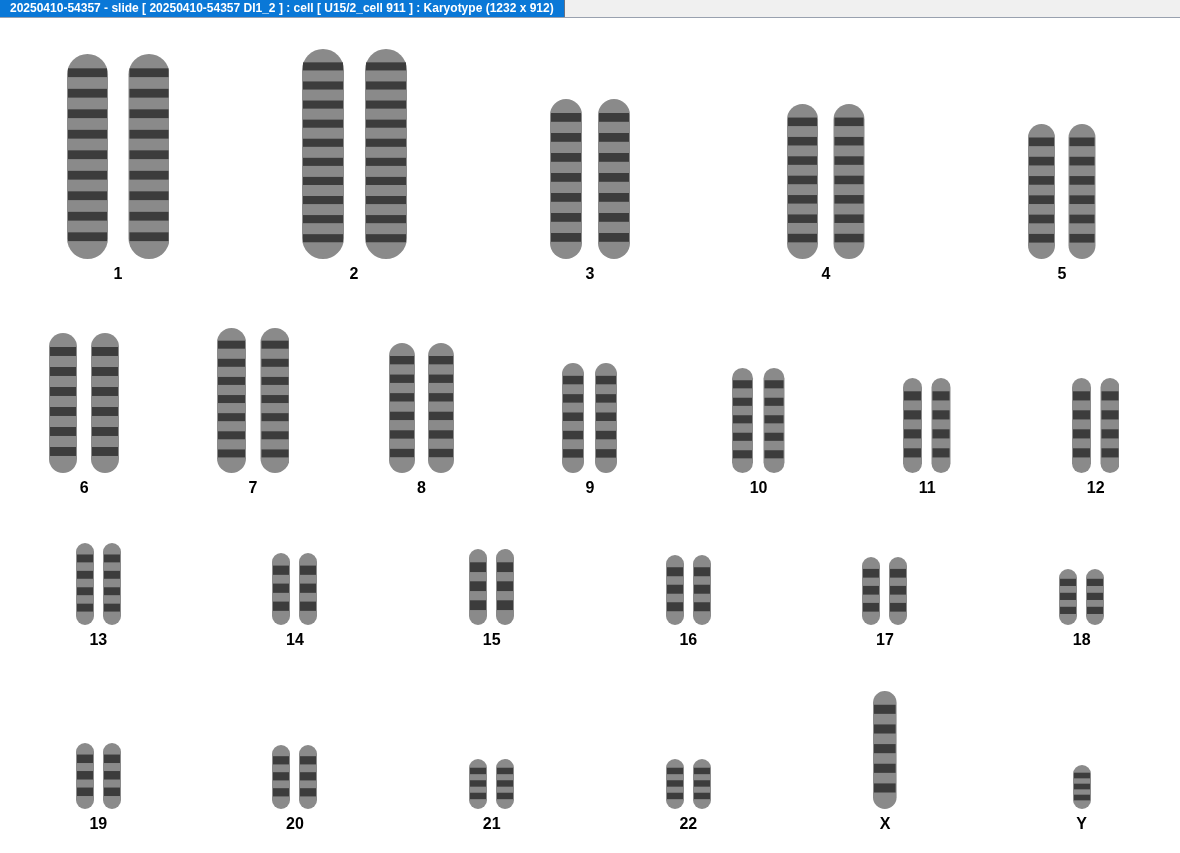 Image resolution: width=1180 pixels, height=853 pixels. What do you see at coordinates (354, 274) in the screenshot?
I see `chromosome-number: 2` at bounding box center [354, 274].